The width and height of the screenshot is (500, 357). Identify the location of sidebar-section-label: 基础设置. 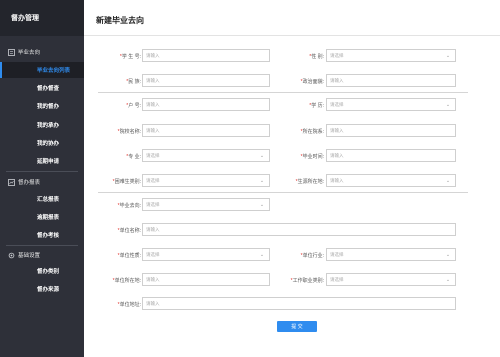
(29, 256).